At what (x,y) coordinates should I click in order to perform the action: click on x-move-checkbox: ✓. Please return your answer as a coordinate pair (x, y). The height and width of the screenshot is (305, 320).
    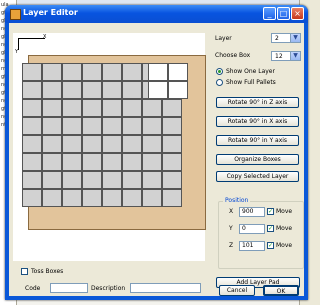
    Looking at the image, I should click on (270, 211).